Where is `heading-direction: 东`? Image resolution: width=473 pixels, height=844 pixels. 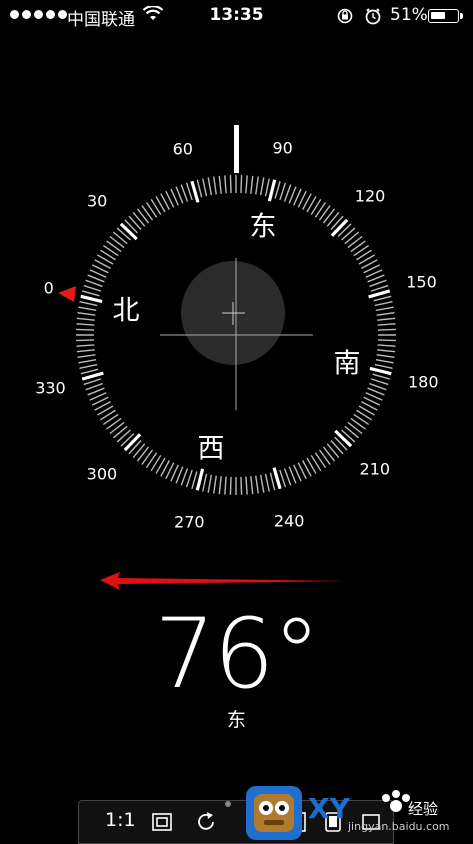 heading-direction: 东 is located at coordinates (236, 720).